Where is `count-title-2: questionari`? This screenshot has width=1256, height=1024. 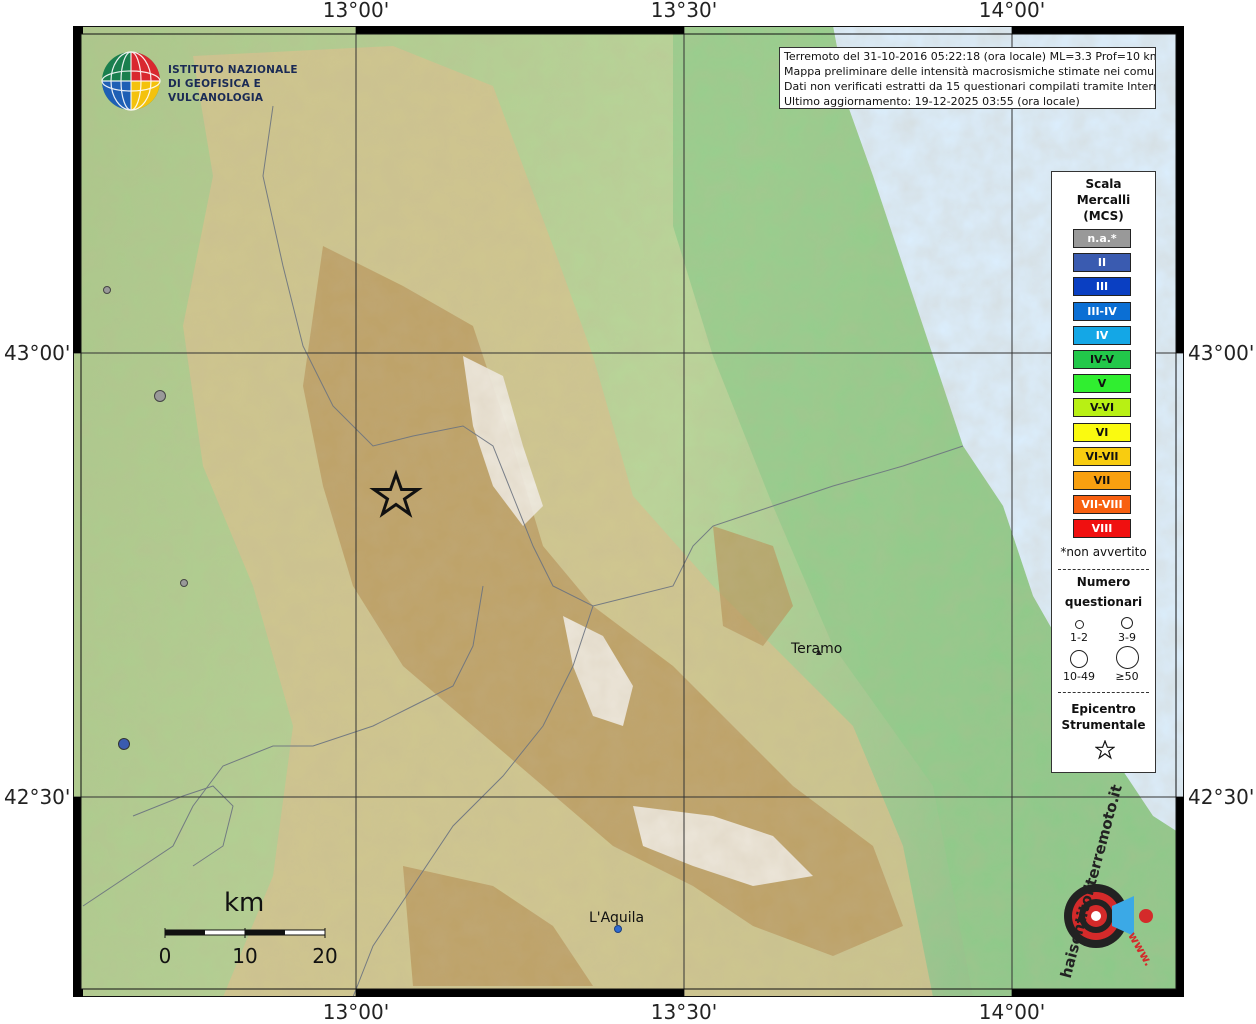
count-title-2: questionari is located at coordinates (1103, 602).